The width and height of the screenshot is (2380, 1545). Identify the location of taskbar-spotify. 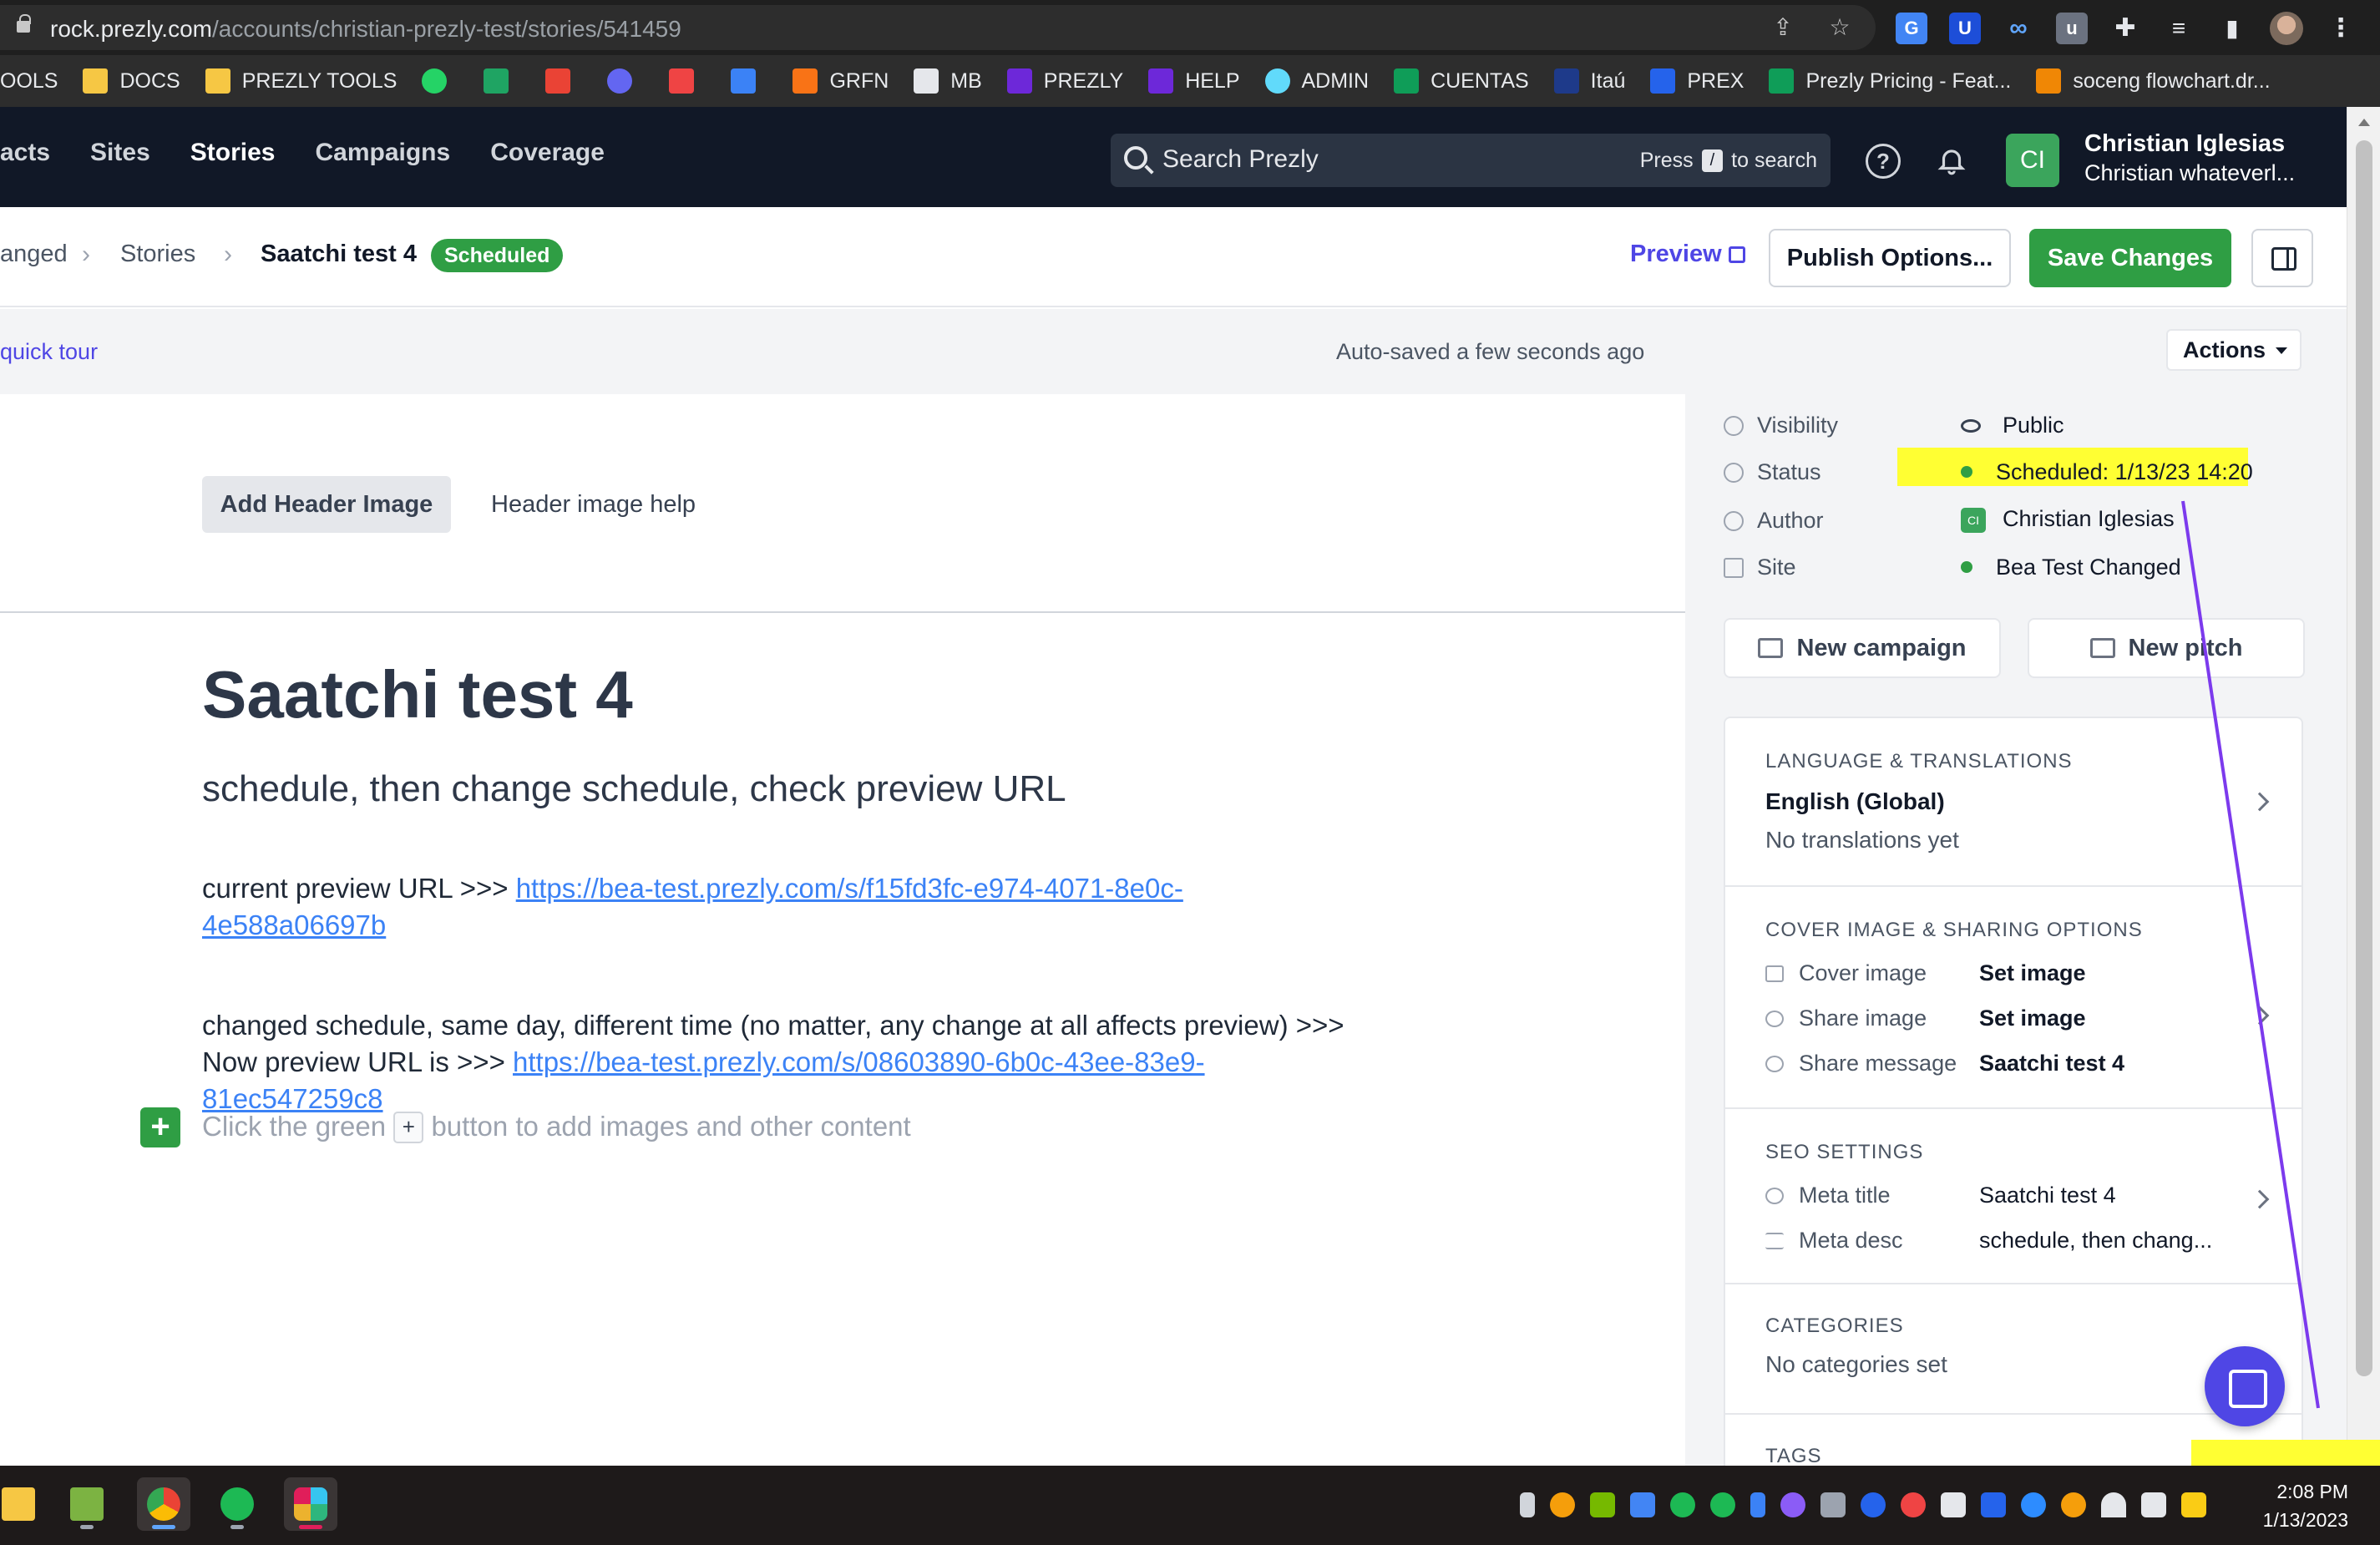
(237, 1504).